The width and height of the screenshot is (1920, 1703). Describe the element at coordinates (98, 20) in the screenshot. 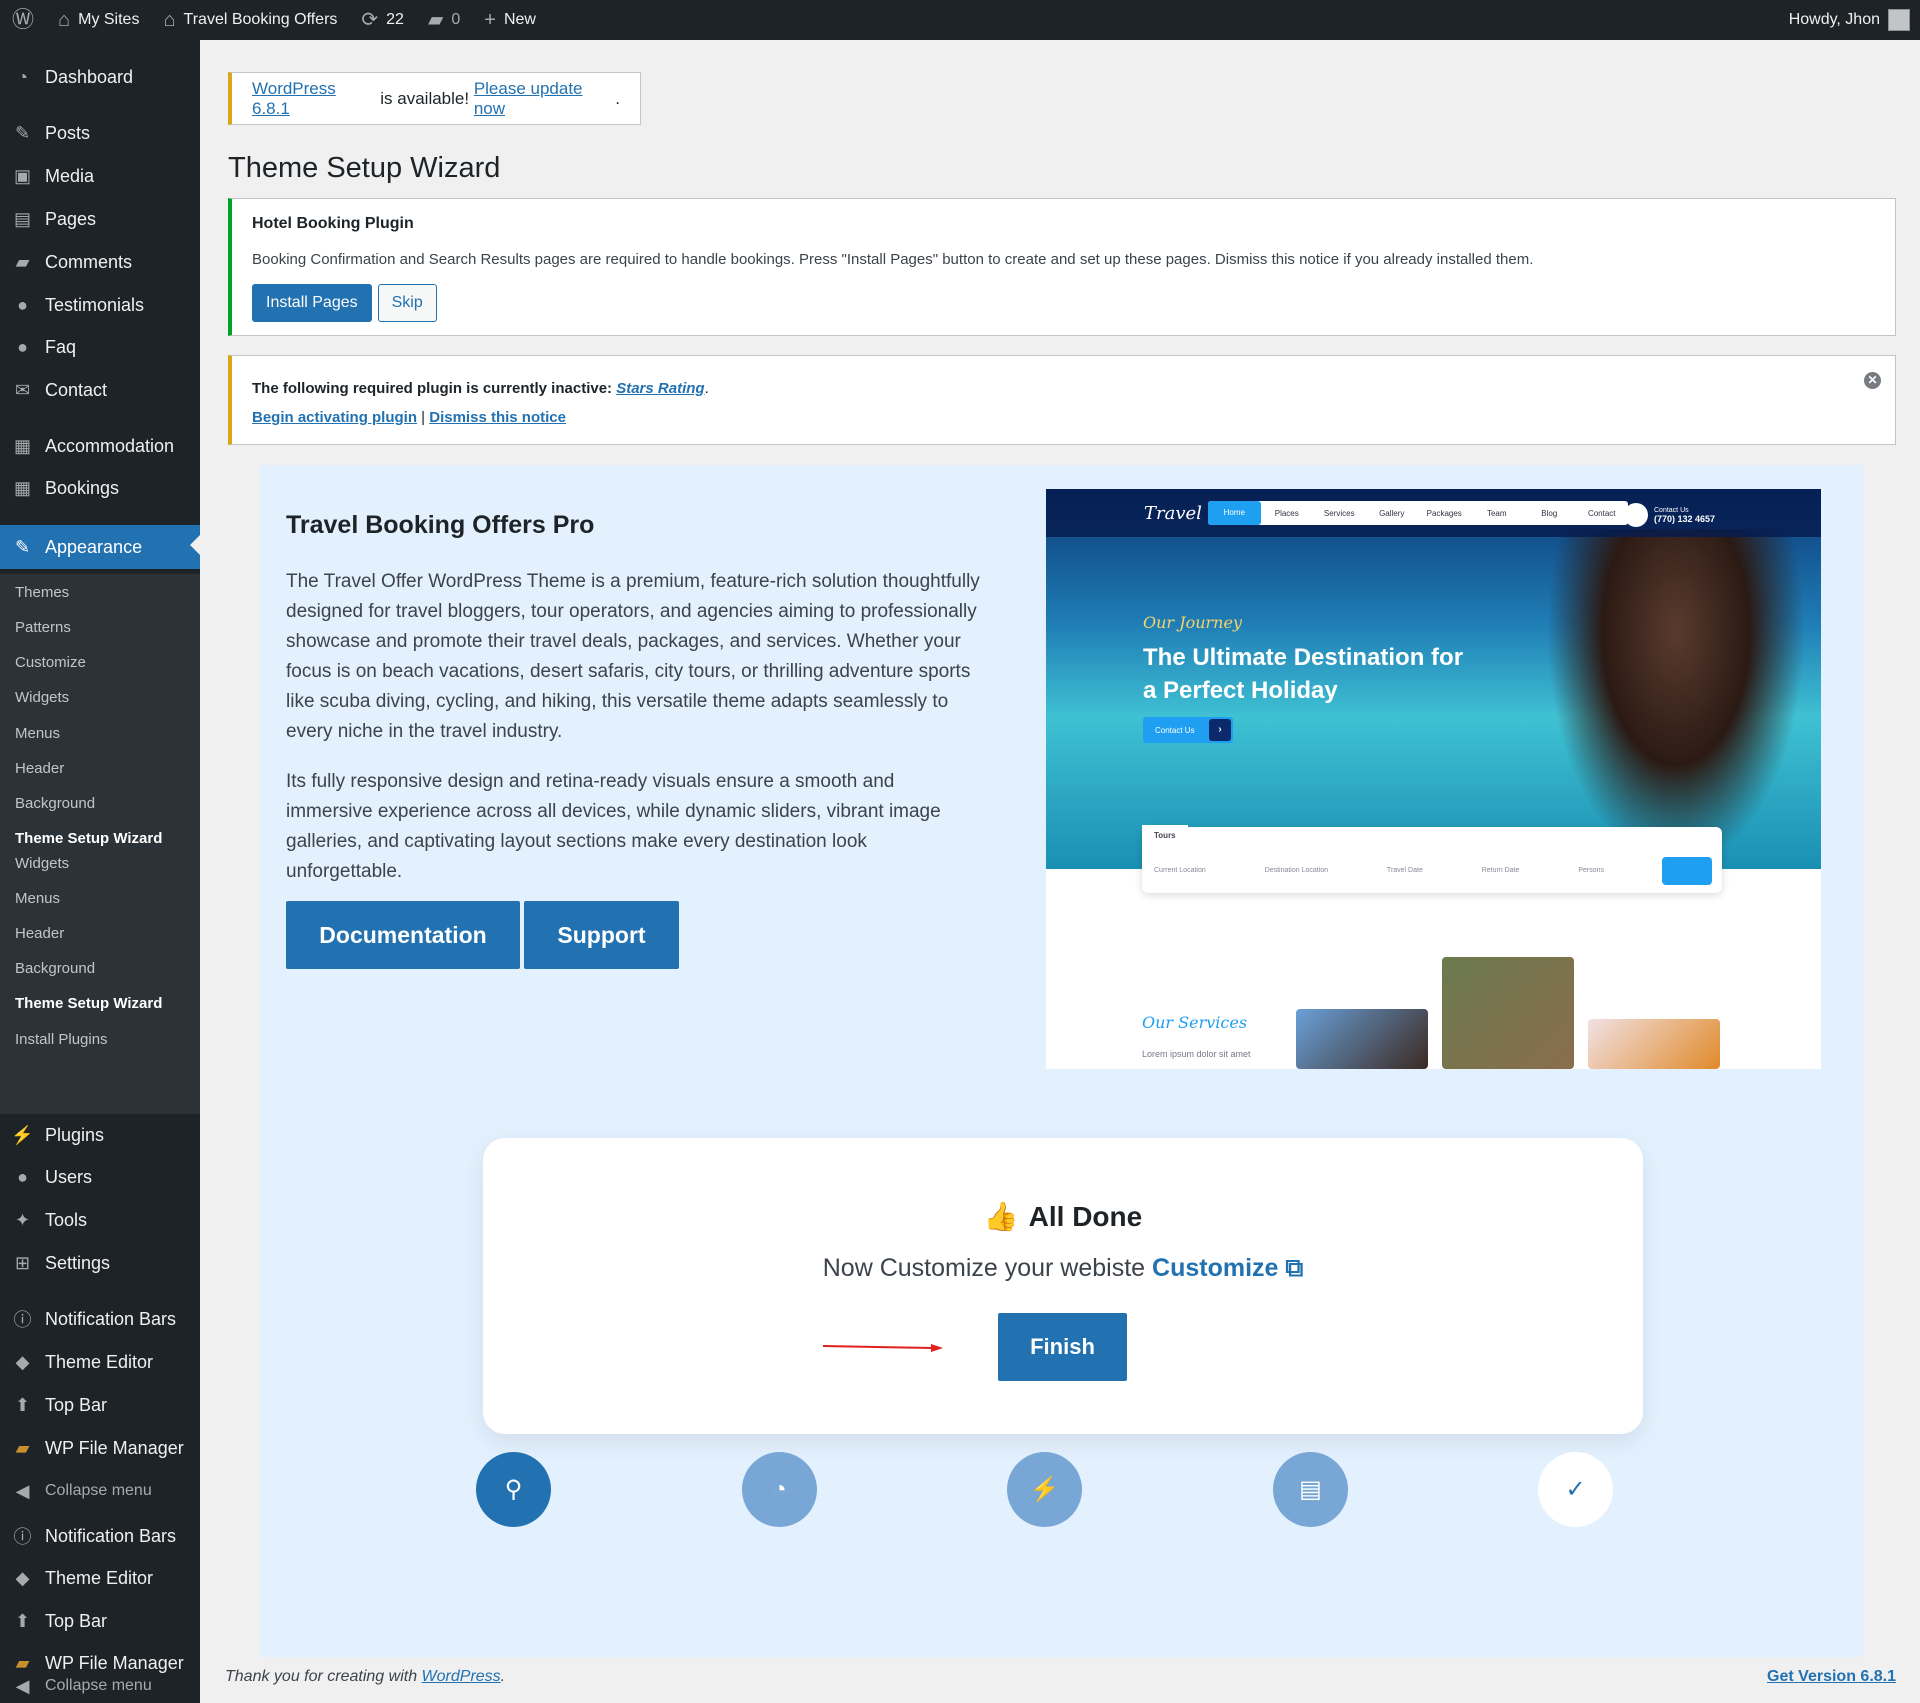

I see `my-sites-menu: ⌂ My Sites` at that location.